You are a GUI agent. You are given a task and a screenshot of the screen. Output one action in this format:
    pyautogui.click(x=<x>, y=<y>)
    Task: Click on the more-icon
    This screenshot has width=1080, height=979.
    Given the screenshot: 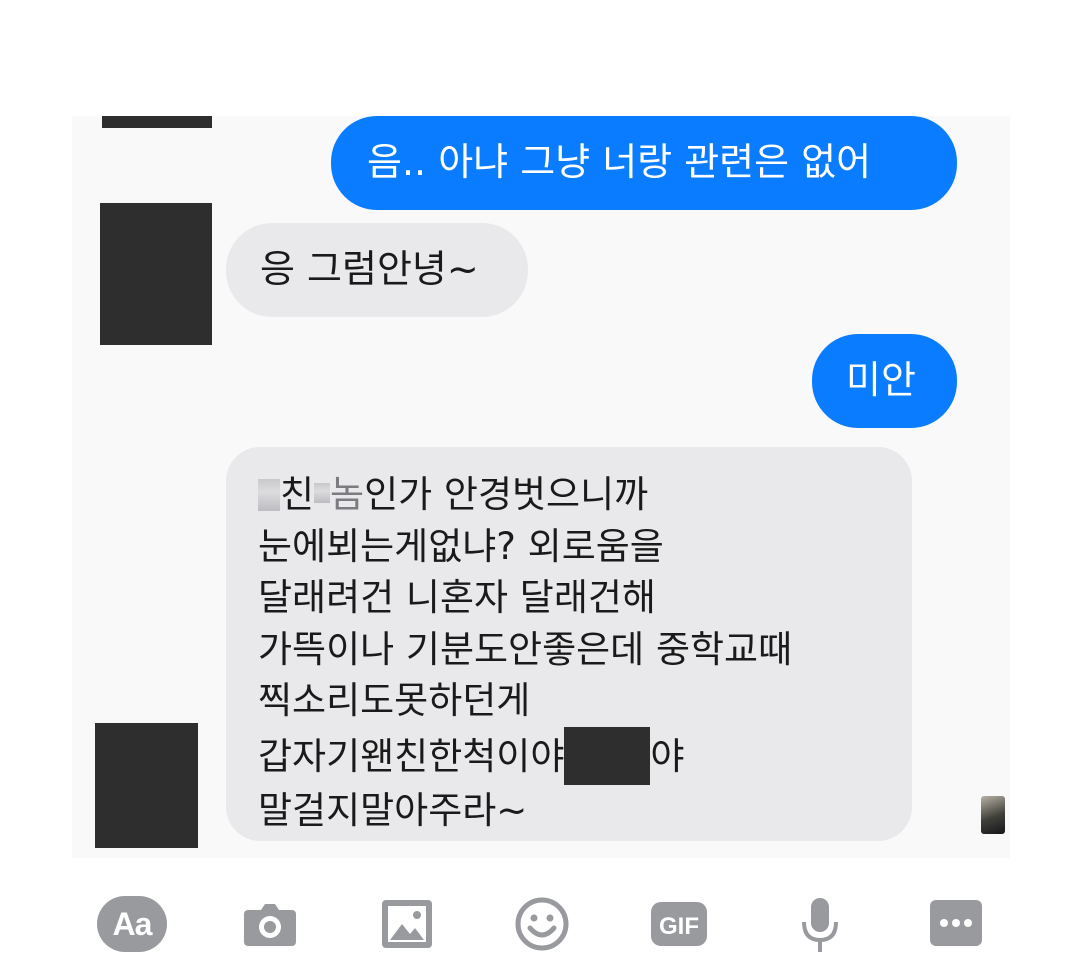 What is the action you would take?
    pyautogui.click(x=956, y=924)
    